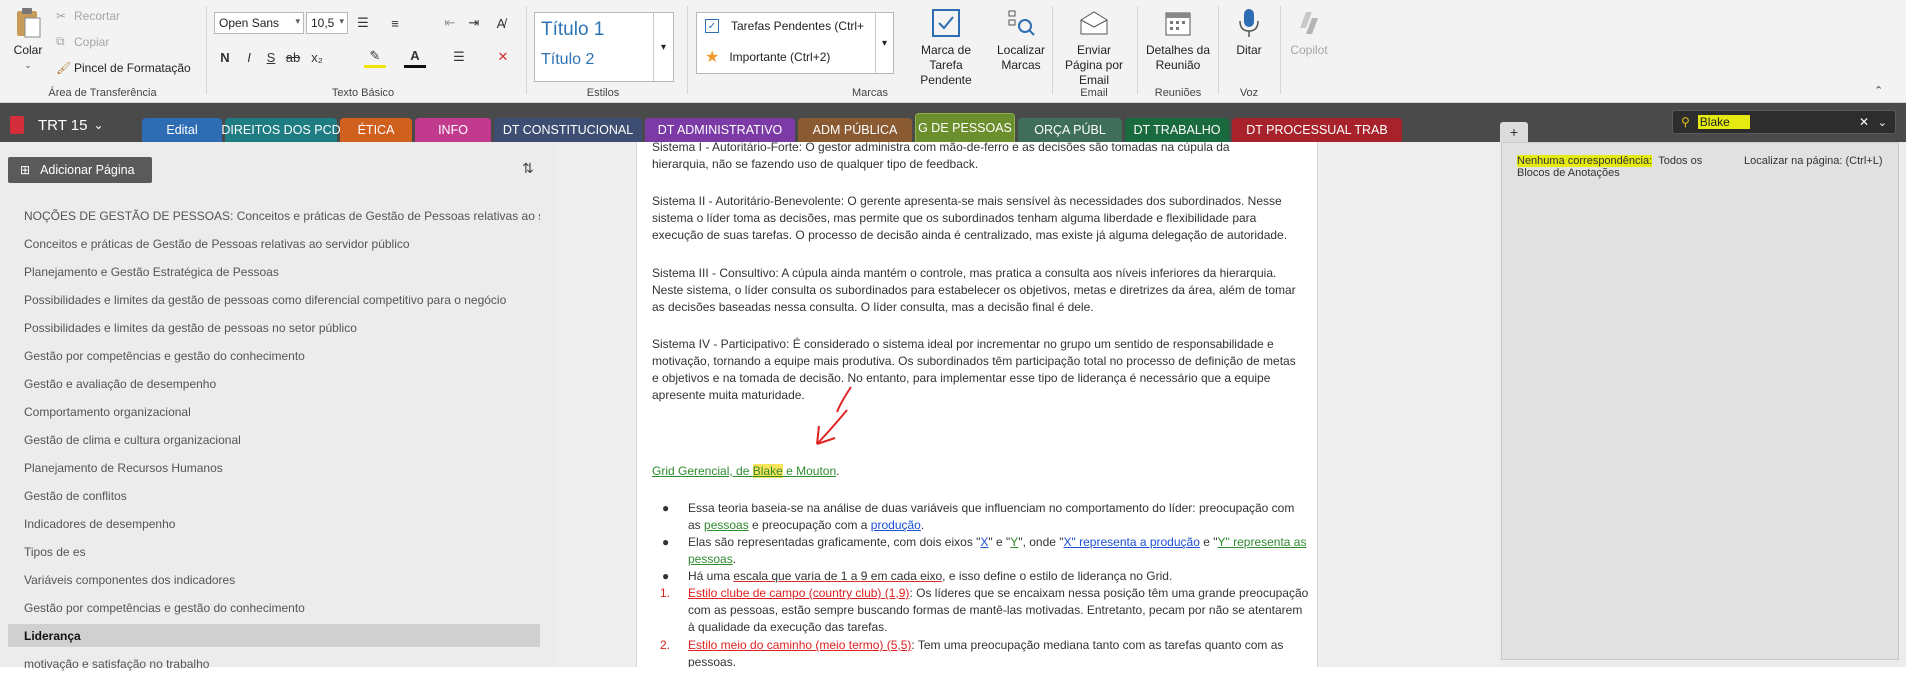 The width and height of the screenshot is (1906, 675). I want to click on meeting-details-button: Detalhes da Reunião, so click(1178, 39).